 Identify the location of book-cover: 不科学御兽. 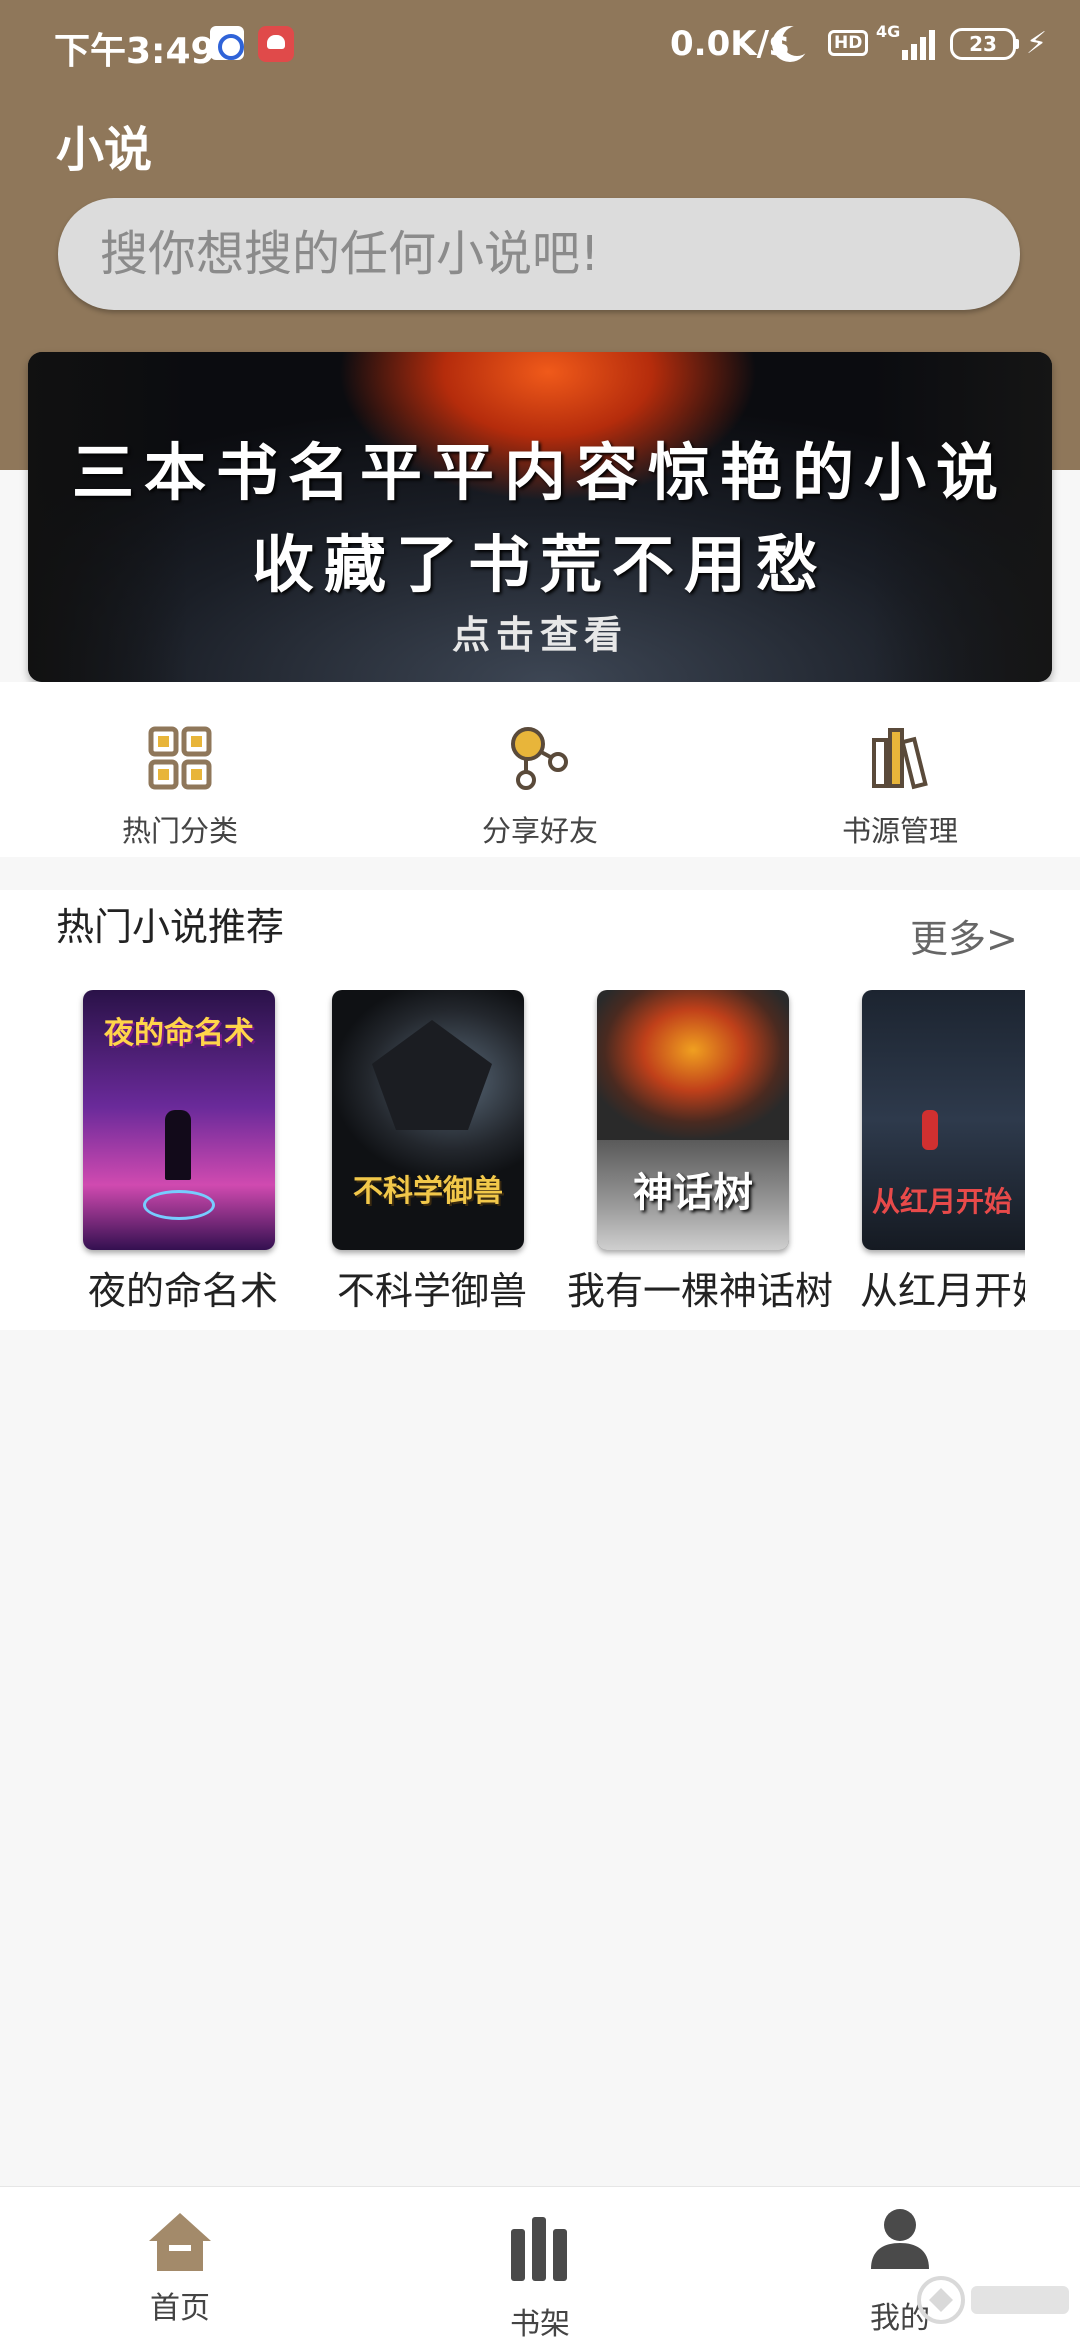
(428, 1120).